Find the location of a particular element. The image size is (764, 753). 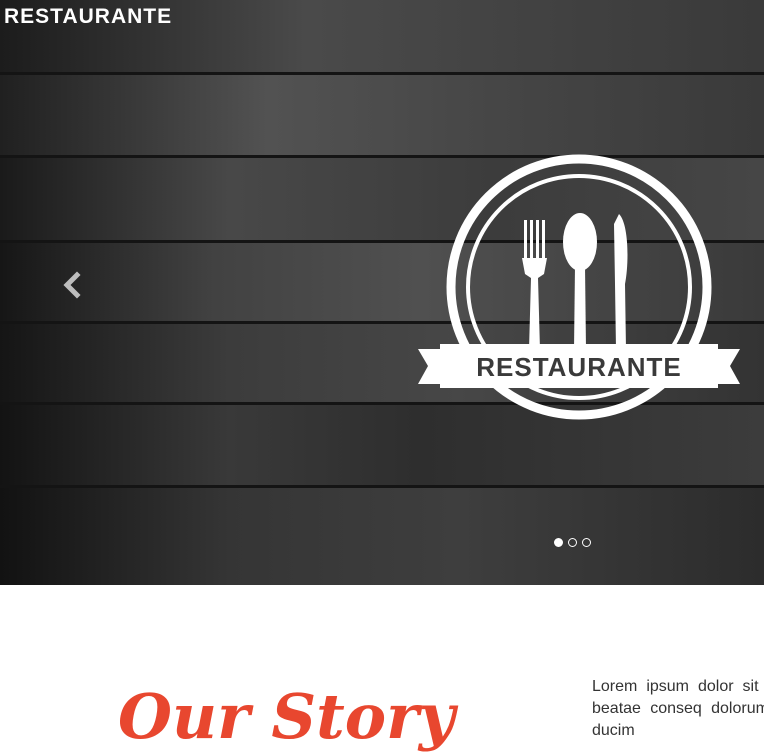

chevron-left-icon is located at coordinates (72, 285).